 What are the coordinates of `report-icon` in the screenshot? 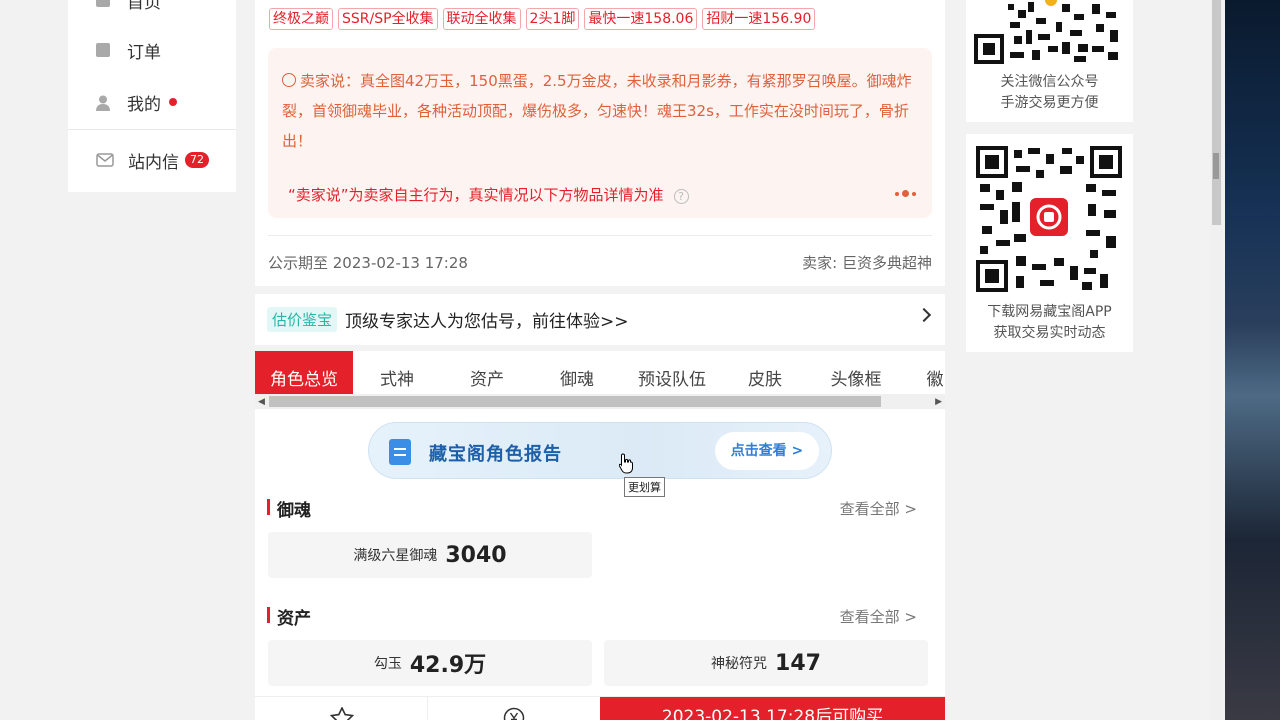 It's located at (400, 452).